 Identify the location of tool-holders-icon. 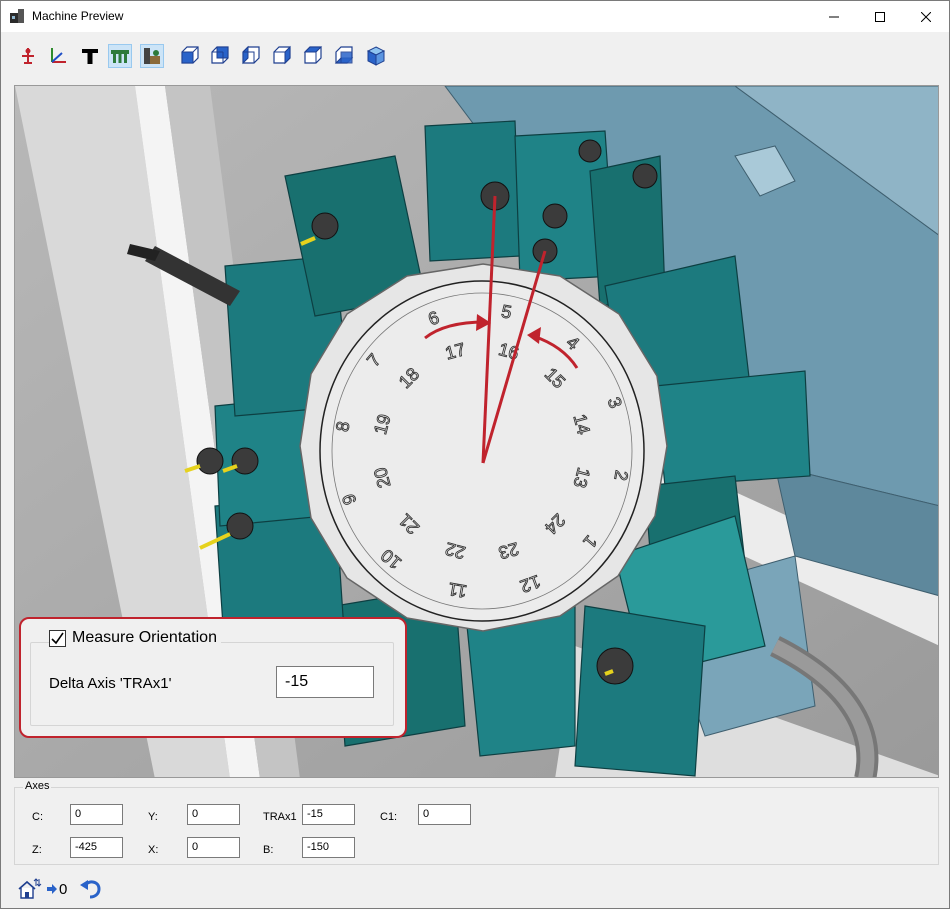
(120, 56).